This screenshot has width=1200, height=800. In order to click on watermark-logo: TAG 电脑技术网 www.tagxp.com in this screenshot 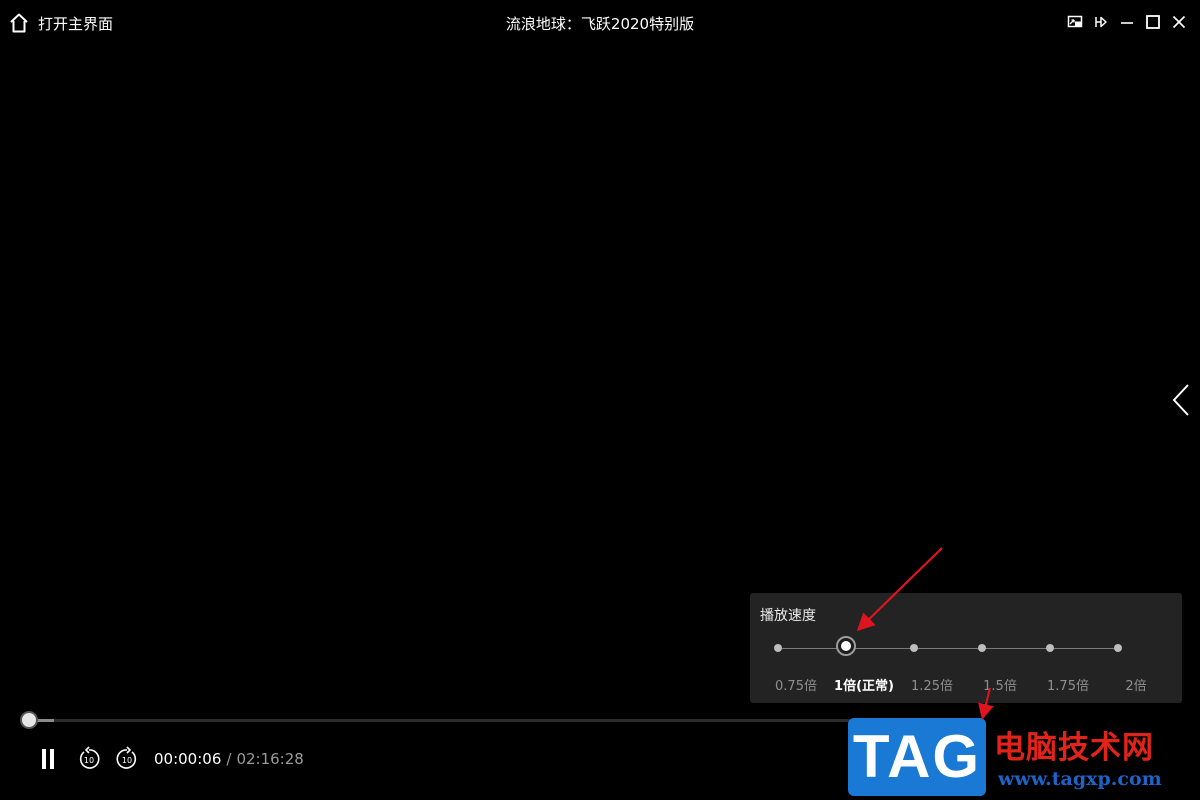, I will do `click(1020, 758)`.